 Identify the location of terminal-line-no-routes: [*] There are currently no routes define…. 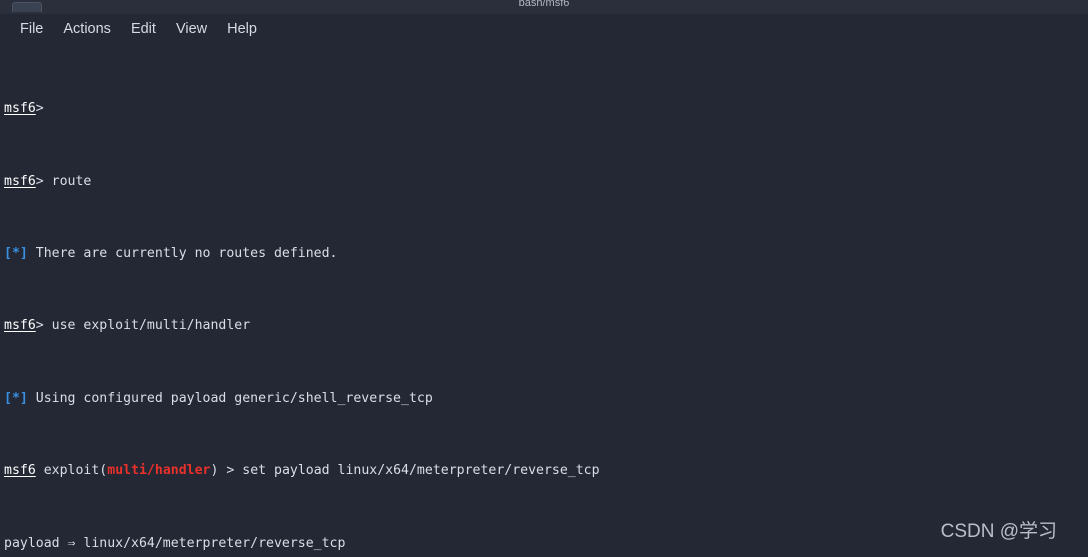
(546, 254).